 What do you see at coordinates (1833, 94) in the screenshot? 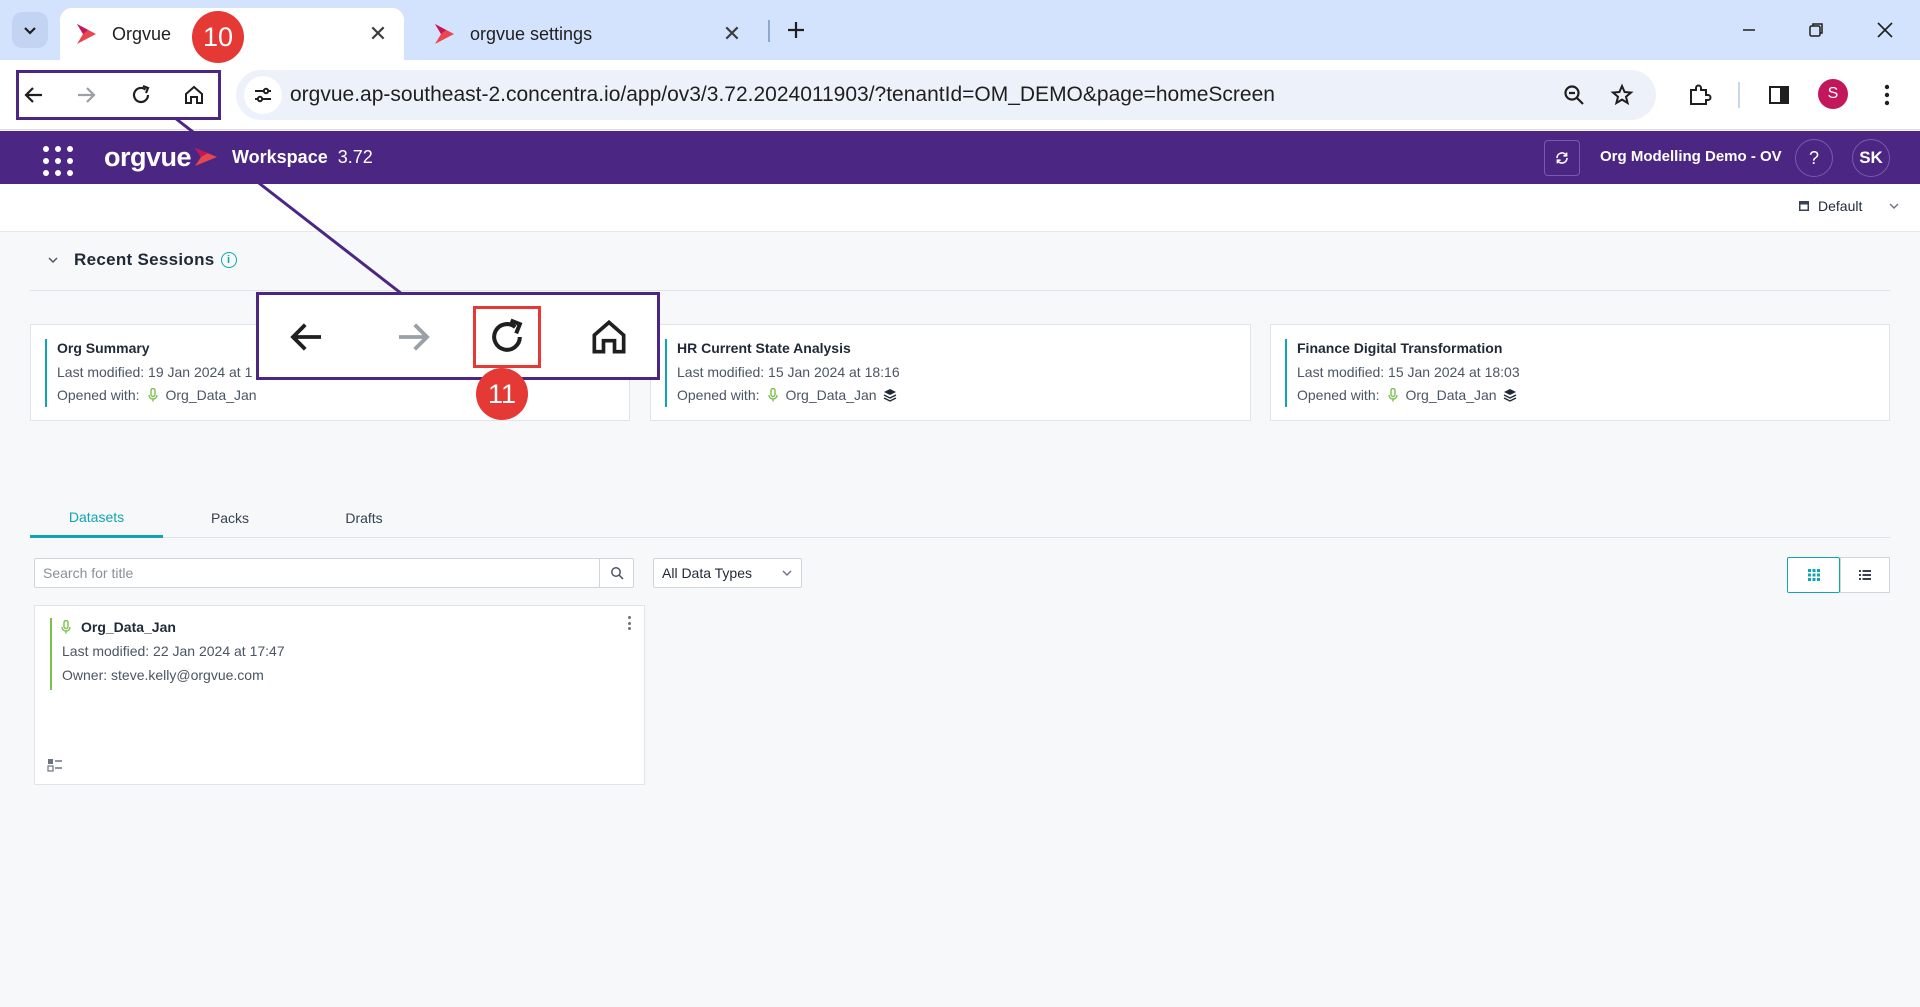
I see `profile-avatar: S` at bounding box center [1833, 94].